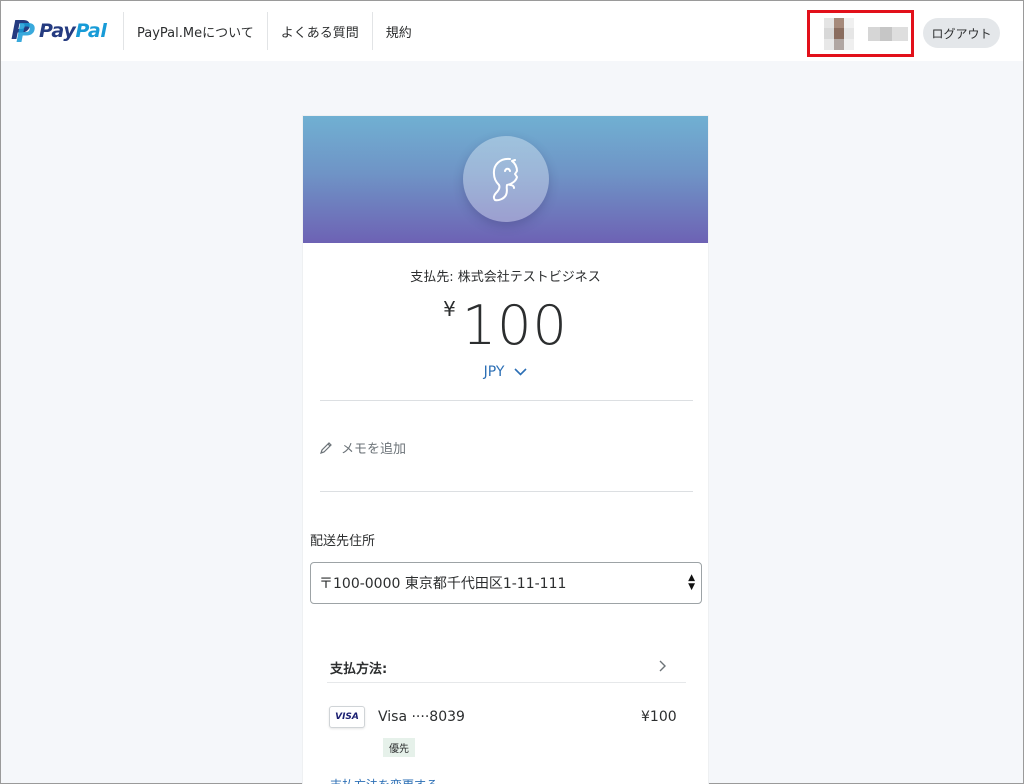  Describe the element at coordinates (961, 33) in the screenshot. I see `logout-button: ログアウト` at that location.